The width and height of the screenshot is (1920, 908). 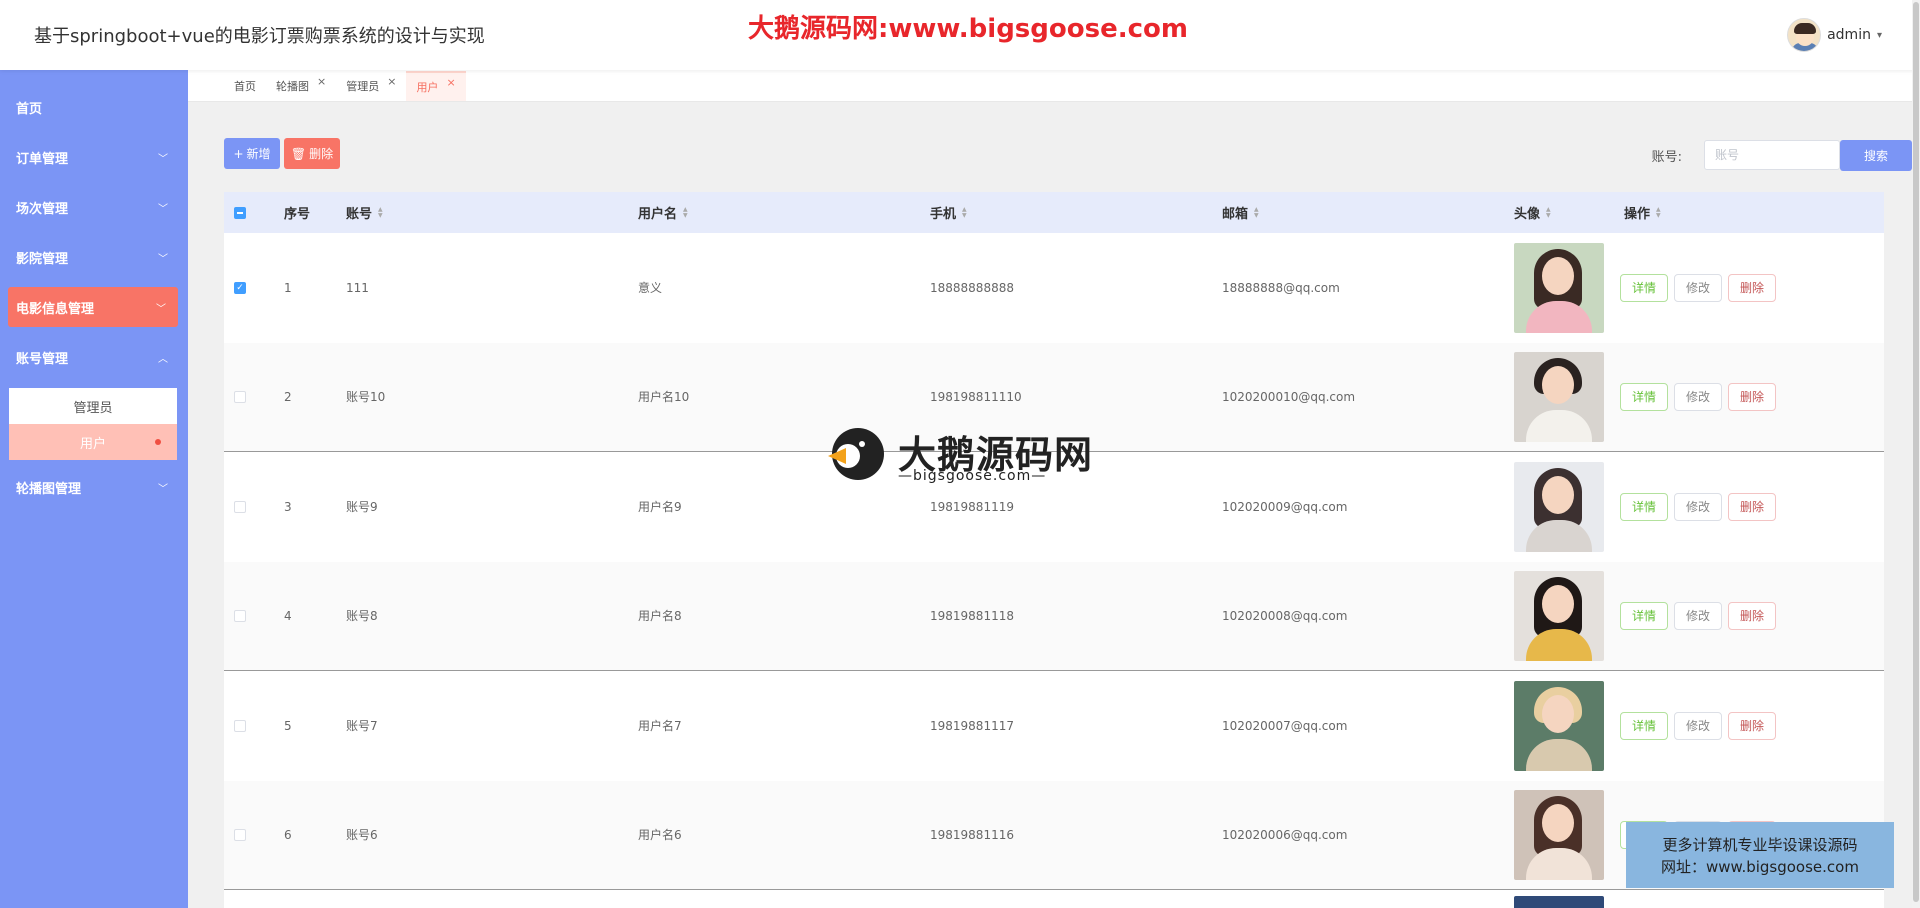 What do you see at coordinates (288, 396) in the screenshot?
I see `cell-no: 2` at bounding box center [288, 396].